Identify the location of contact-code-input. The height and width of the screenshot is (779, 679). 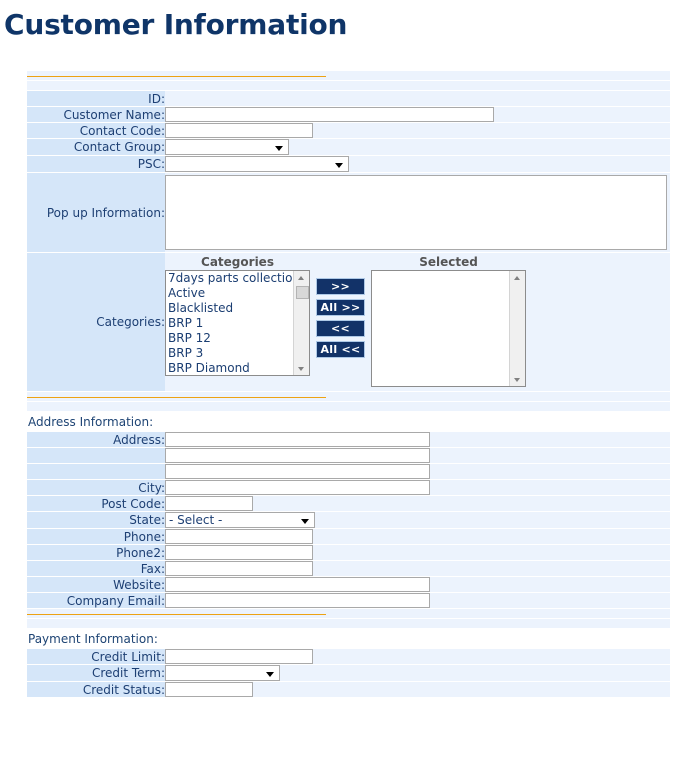
(239, 130).